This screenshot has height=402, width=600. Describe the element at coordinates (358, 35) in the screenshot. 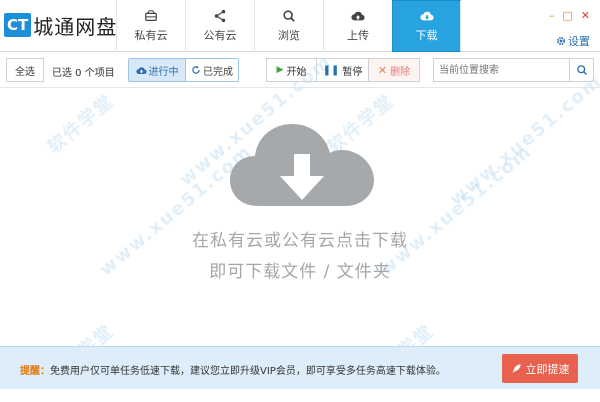

I see `tab-label: 上传` at that location.